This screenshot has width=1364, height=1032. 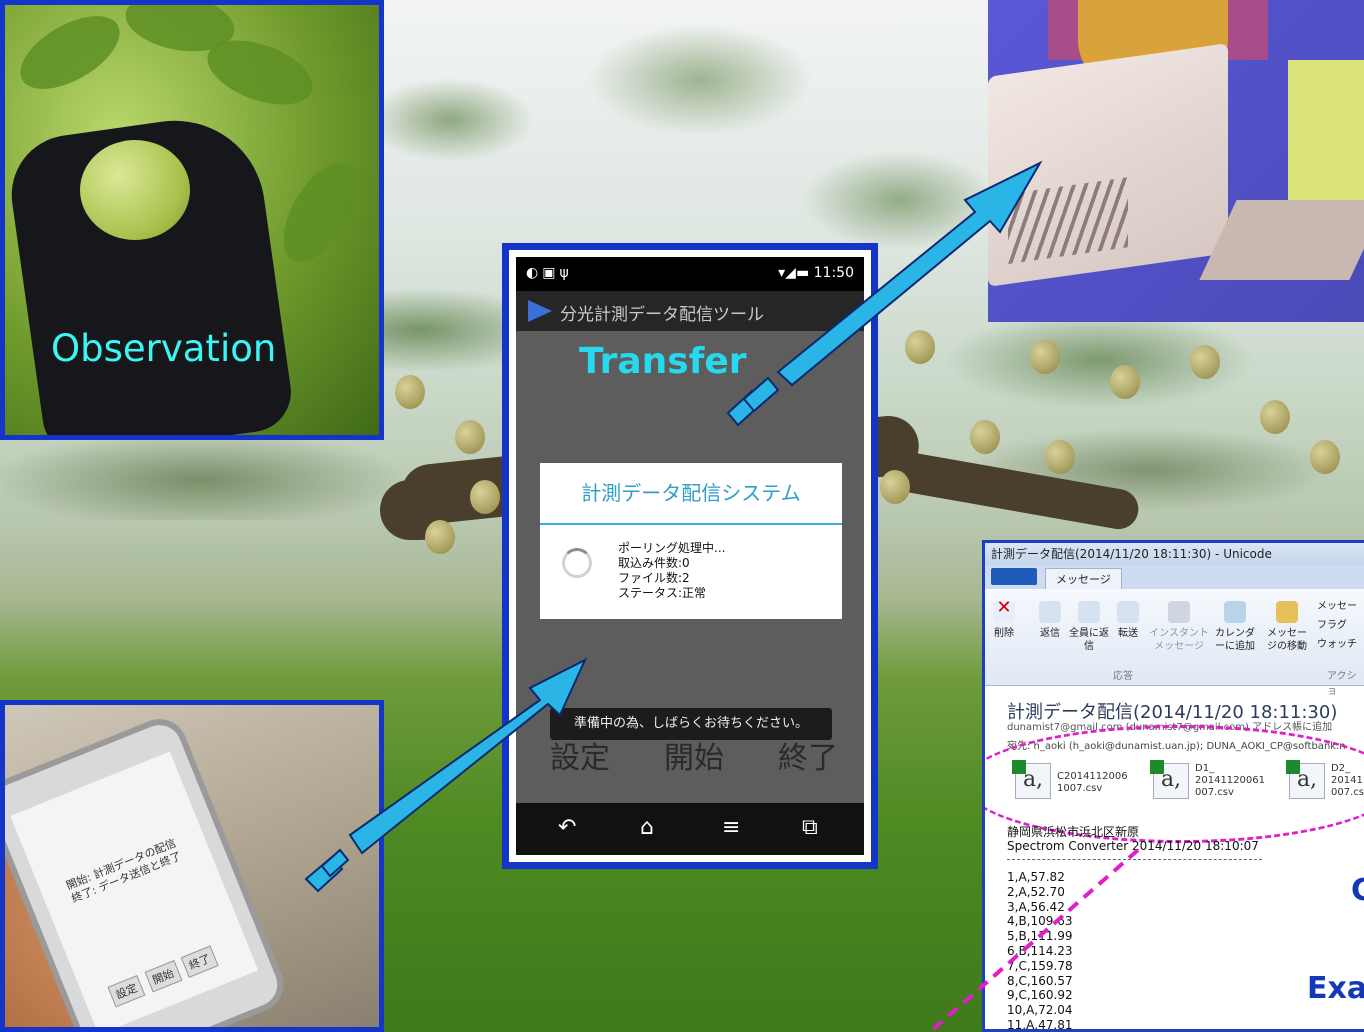 What do you see at coordinates (654, 578) in the screenshot?
I see `dialog-line: ファイル数:2` at bounding box center [654, 578].